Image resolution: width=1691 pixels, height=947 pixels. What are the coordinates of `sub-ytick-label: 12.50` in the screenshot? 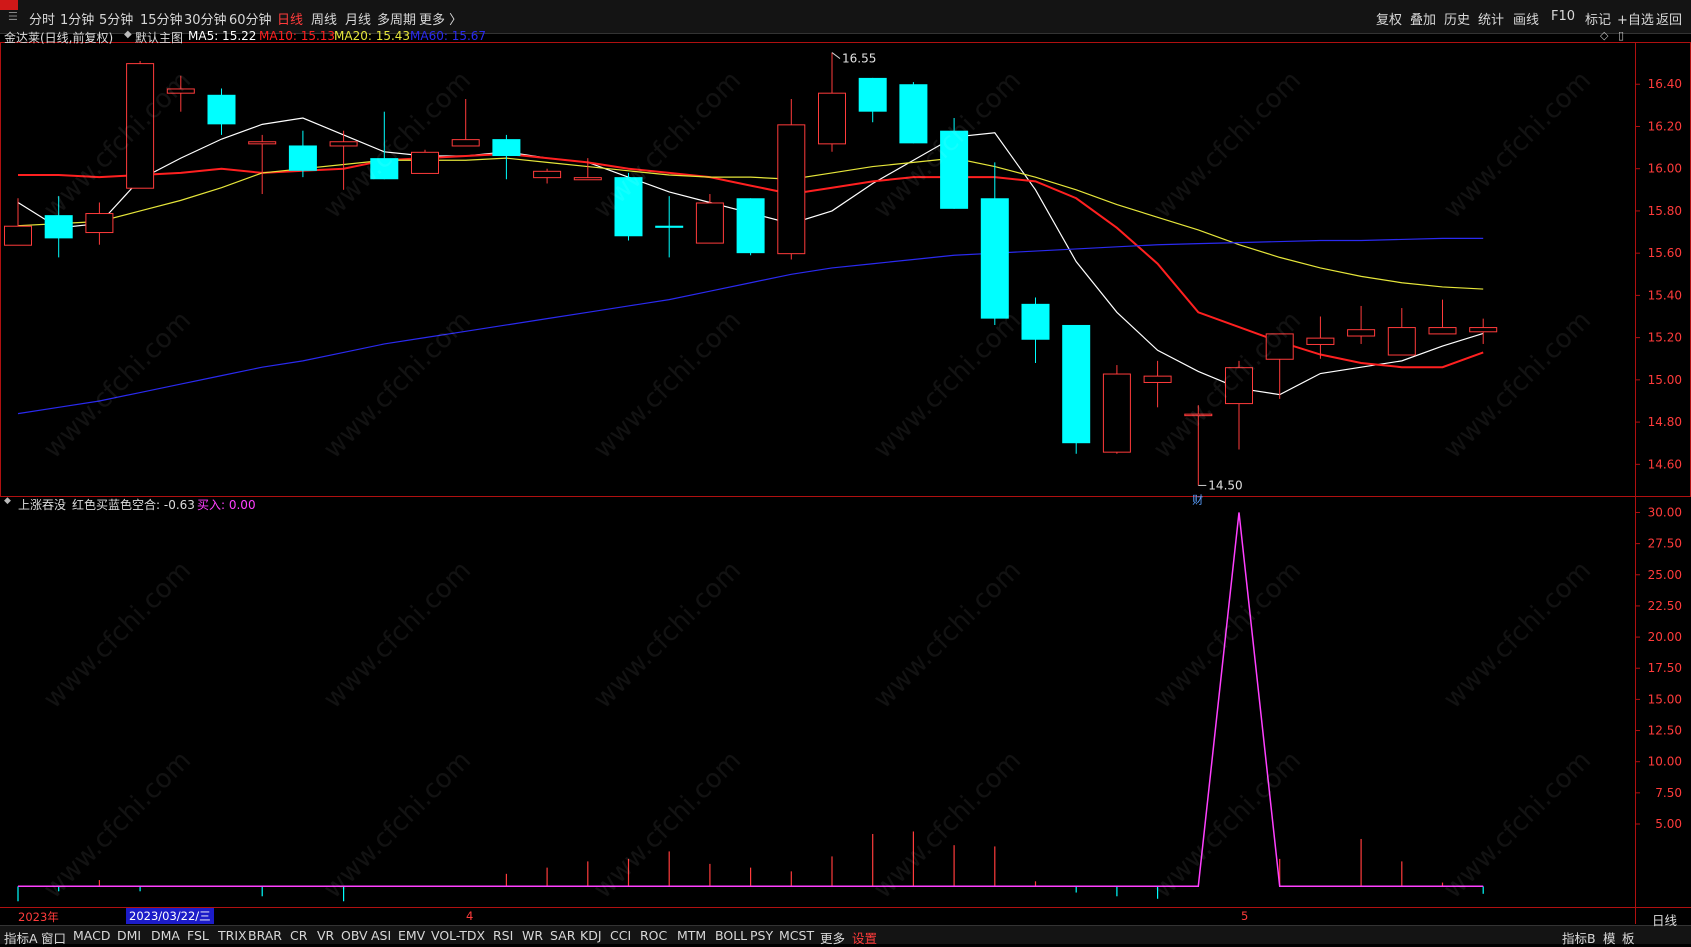 It's located at (1665, 731).